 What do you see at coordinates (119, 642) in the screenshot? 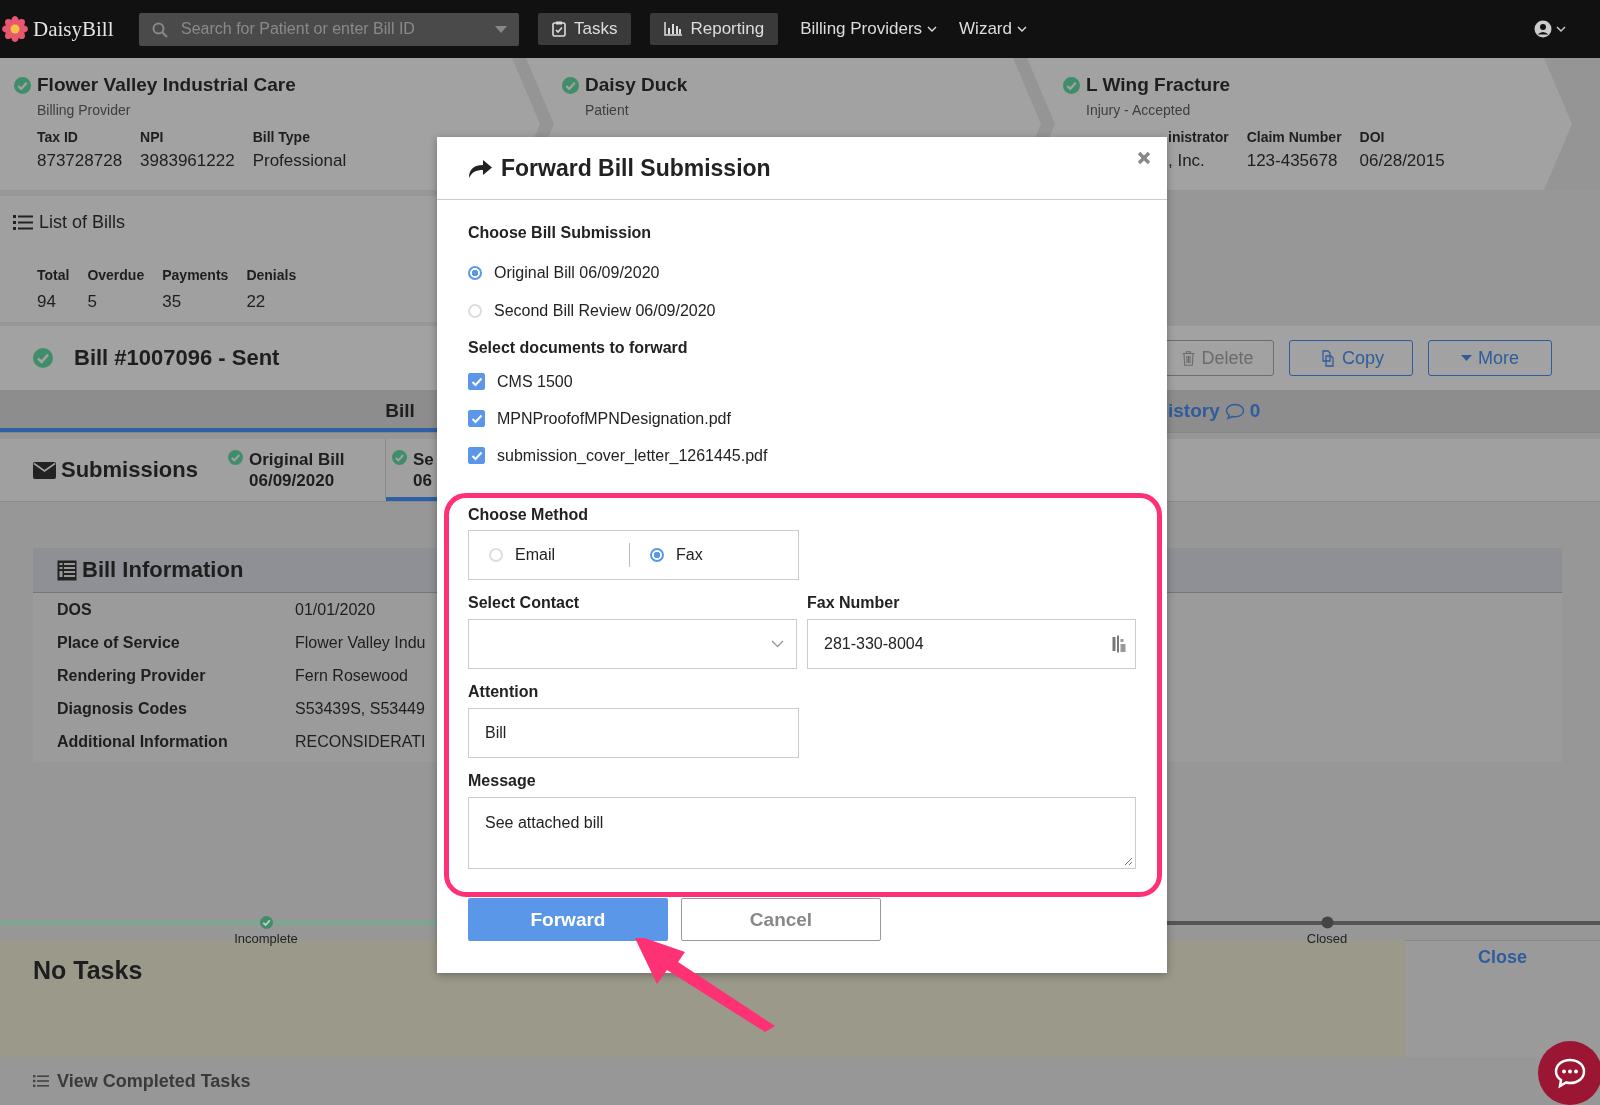
I see `info-label: Place of Service` at bounding box center [119, 642].